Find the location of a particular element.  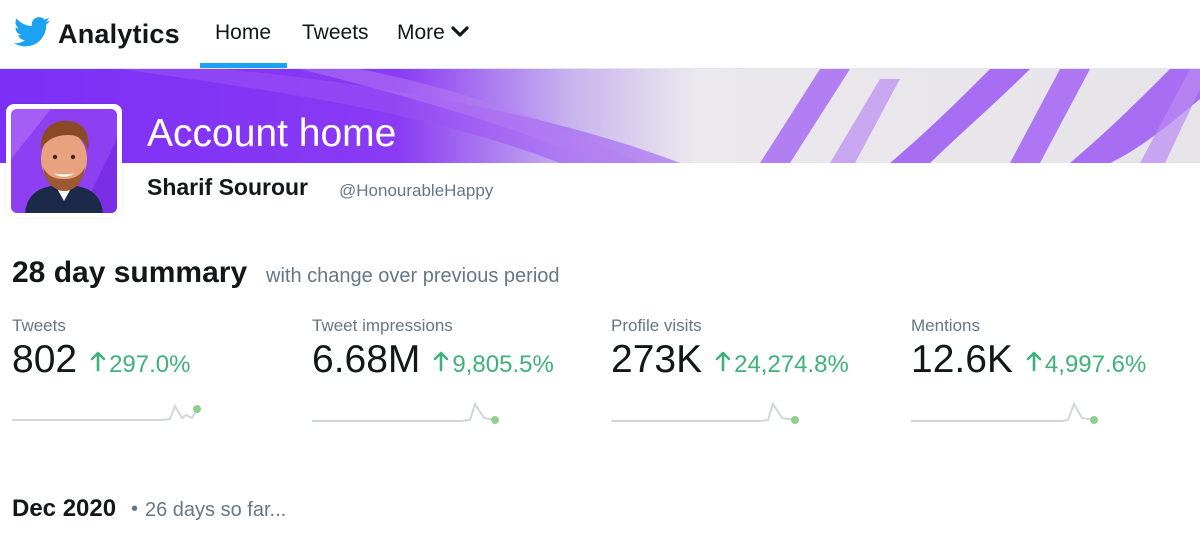

metric-value: 273K is located at coordinates (657, 359).